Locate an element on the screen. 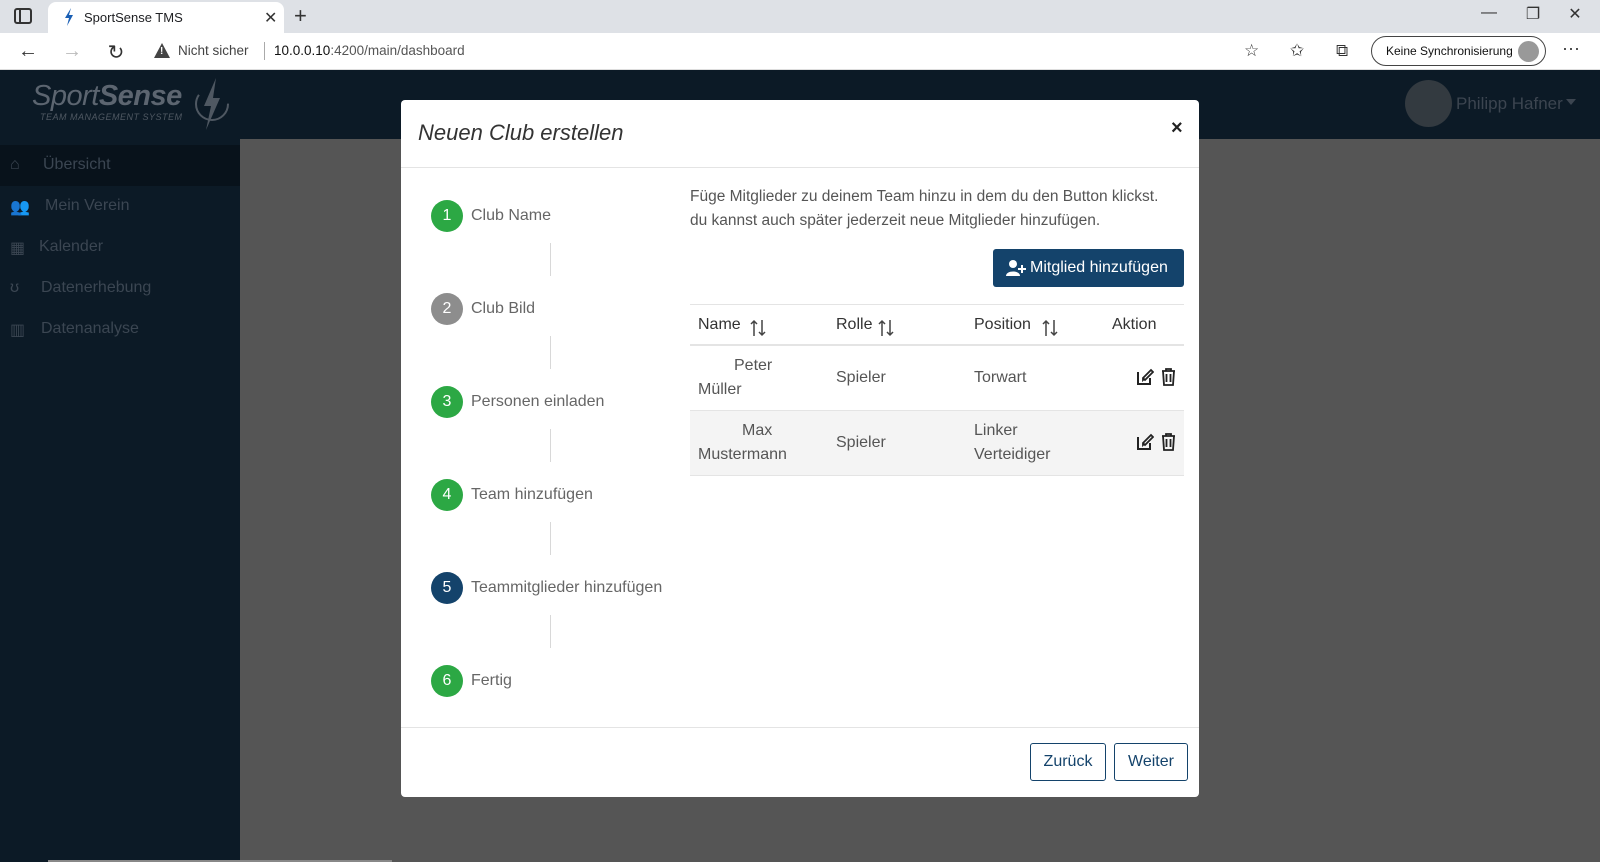 Image resolution: width=1600 pixels, height=862 pixels. cell-name: Peter Müller is located at coordinates (758, 378).